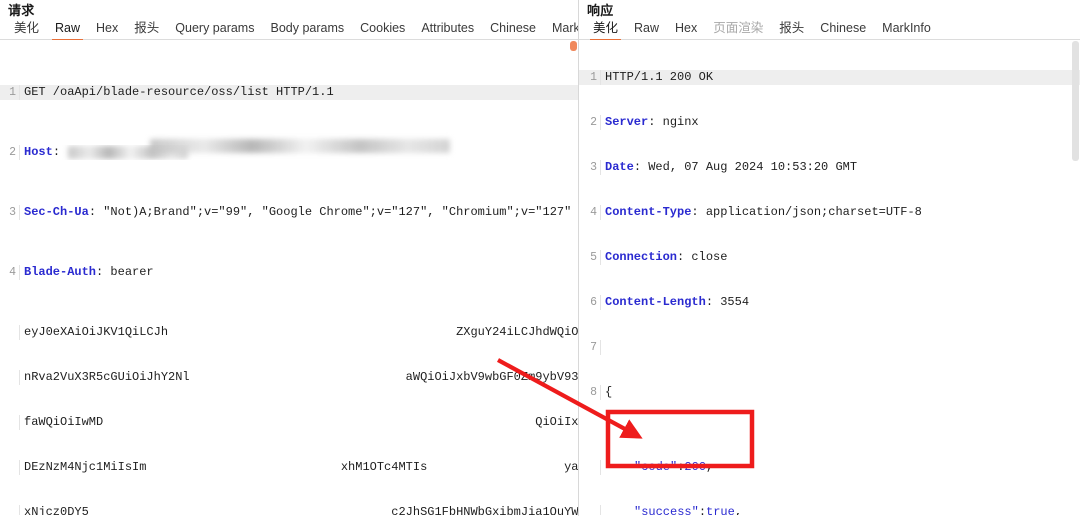 The height and width of the screenshot is (516, 1080). What do you see at coordinates (791, 29) in the screenshot?
I see `tab-response-headers: 报头` at bounding box center [791, 29].